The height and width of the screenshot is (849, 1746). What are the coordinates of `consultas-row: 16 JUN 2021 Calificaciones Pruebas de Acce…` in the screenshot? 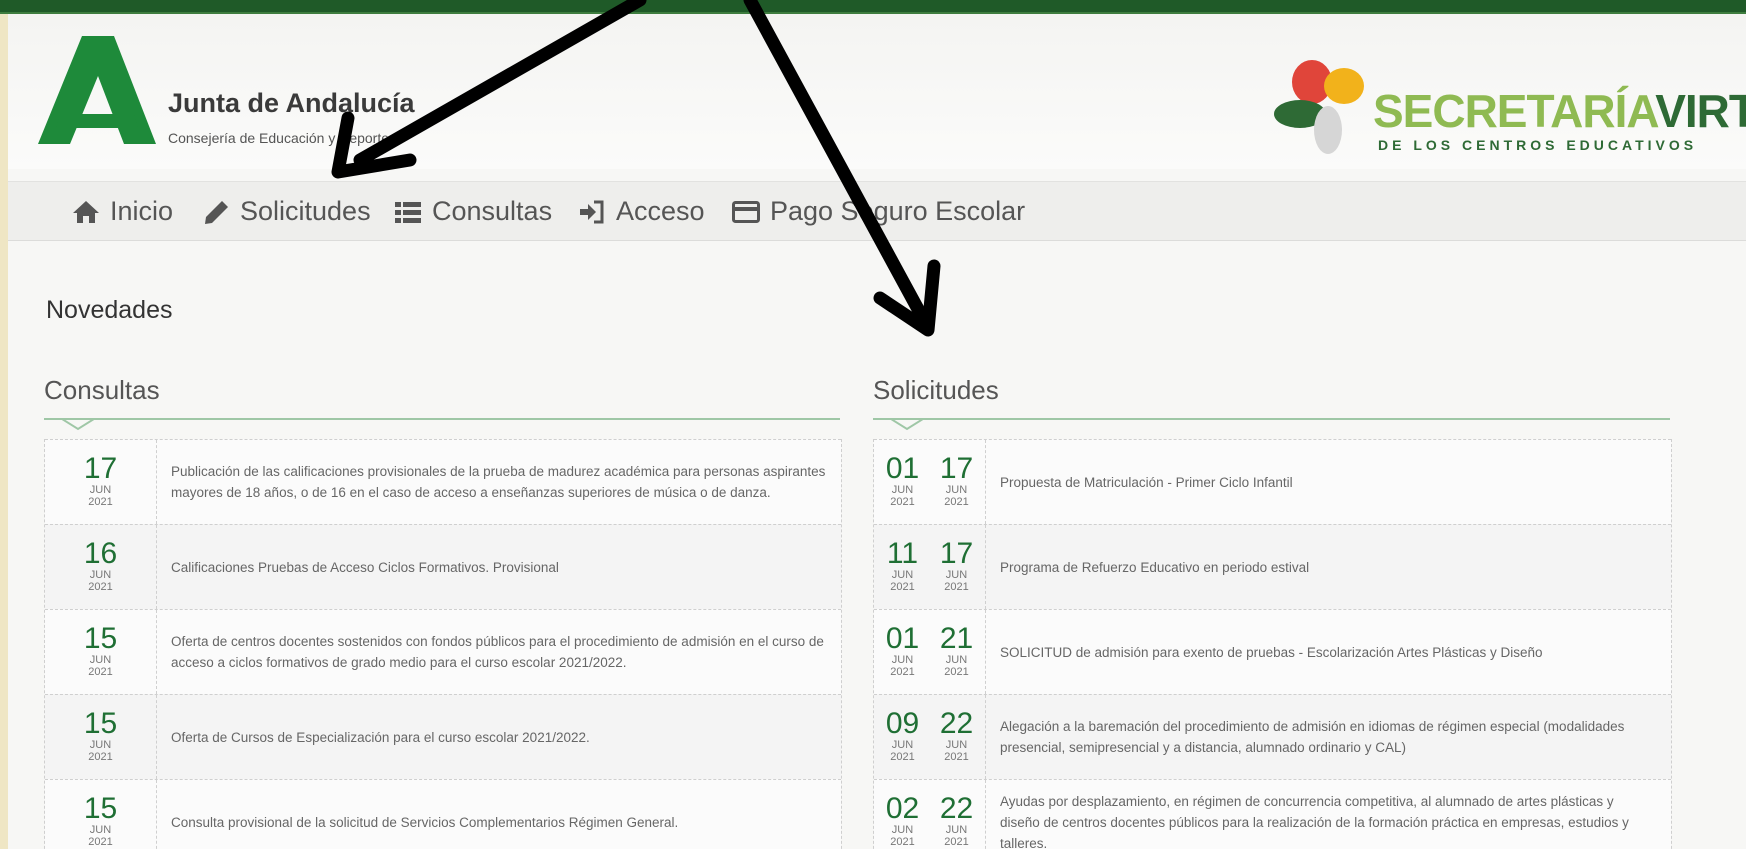 It's located at (443, 566).